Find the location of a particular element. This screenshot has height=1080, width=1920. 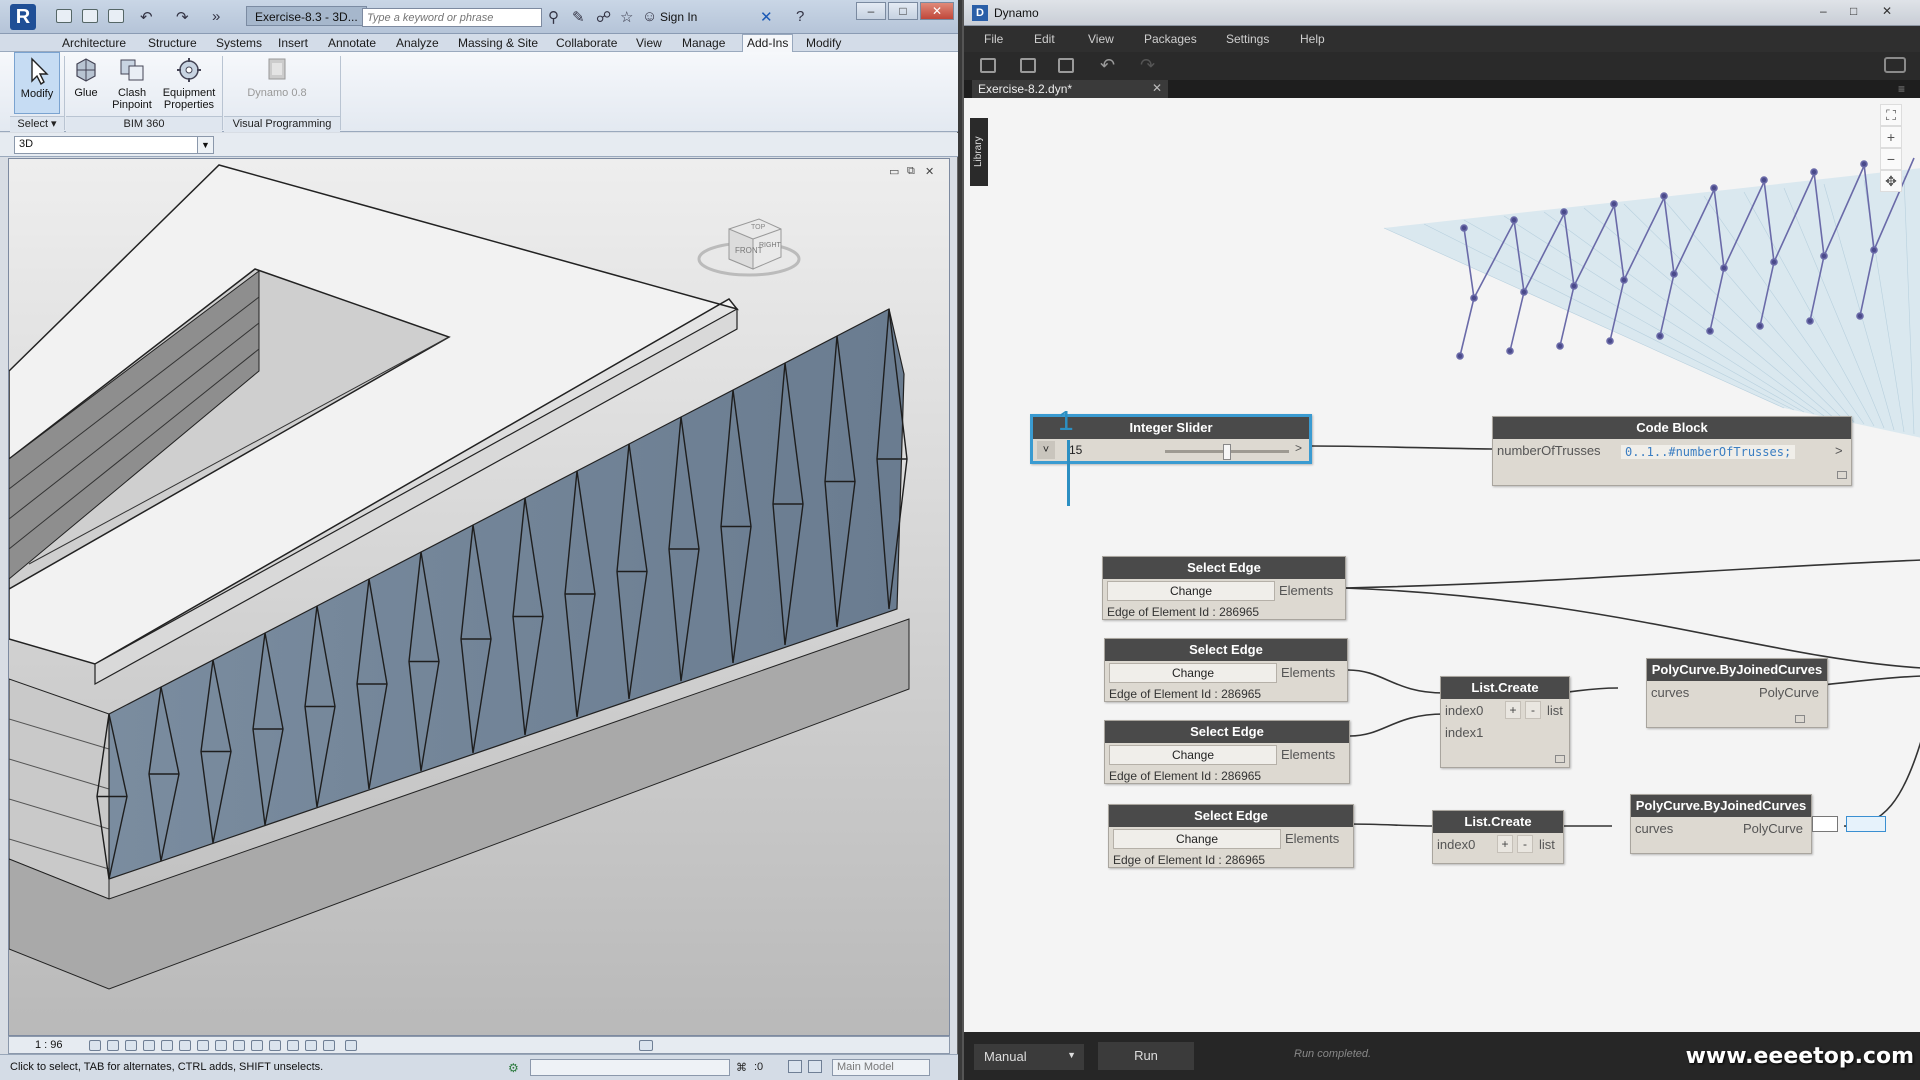

menu-edit: Edit is located at coordinates (1044, 39).